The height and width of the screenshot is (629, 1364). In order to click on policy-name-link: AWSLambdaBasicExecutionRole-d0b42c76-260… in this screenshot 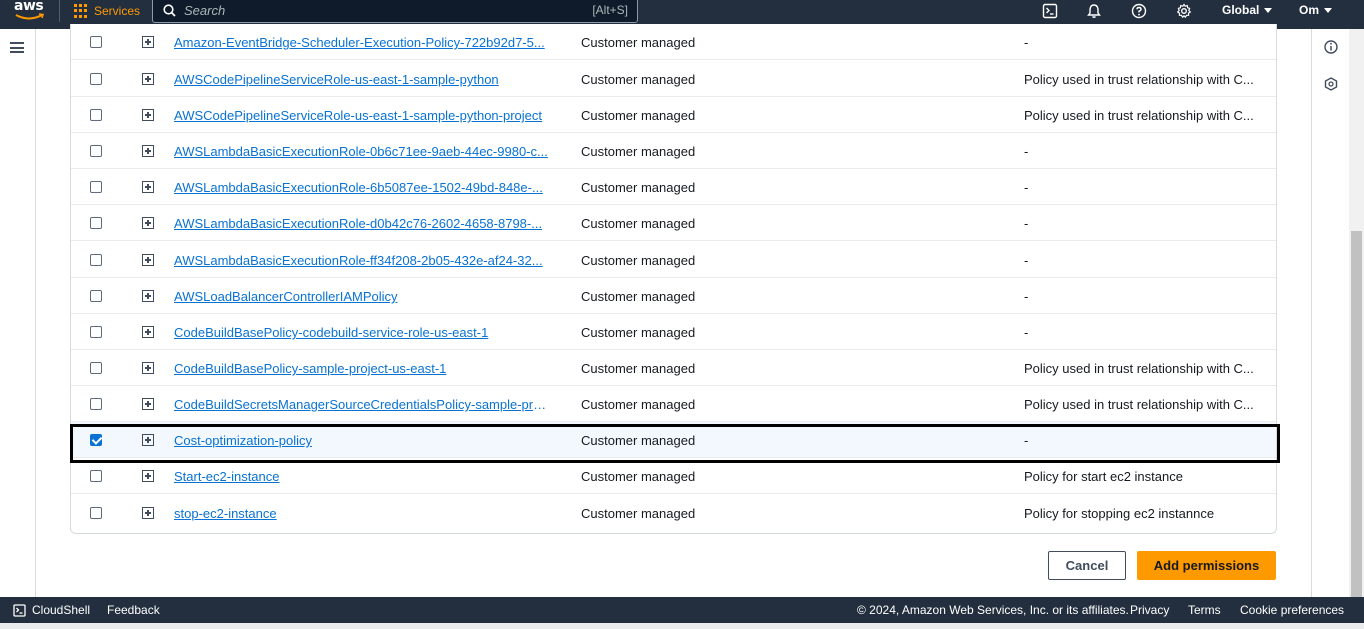, I will do `click(361, 223)`.